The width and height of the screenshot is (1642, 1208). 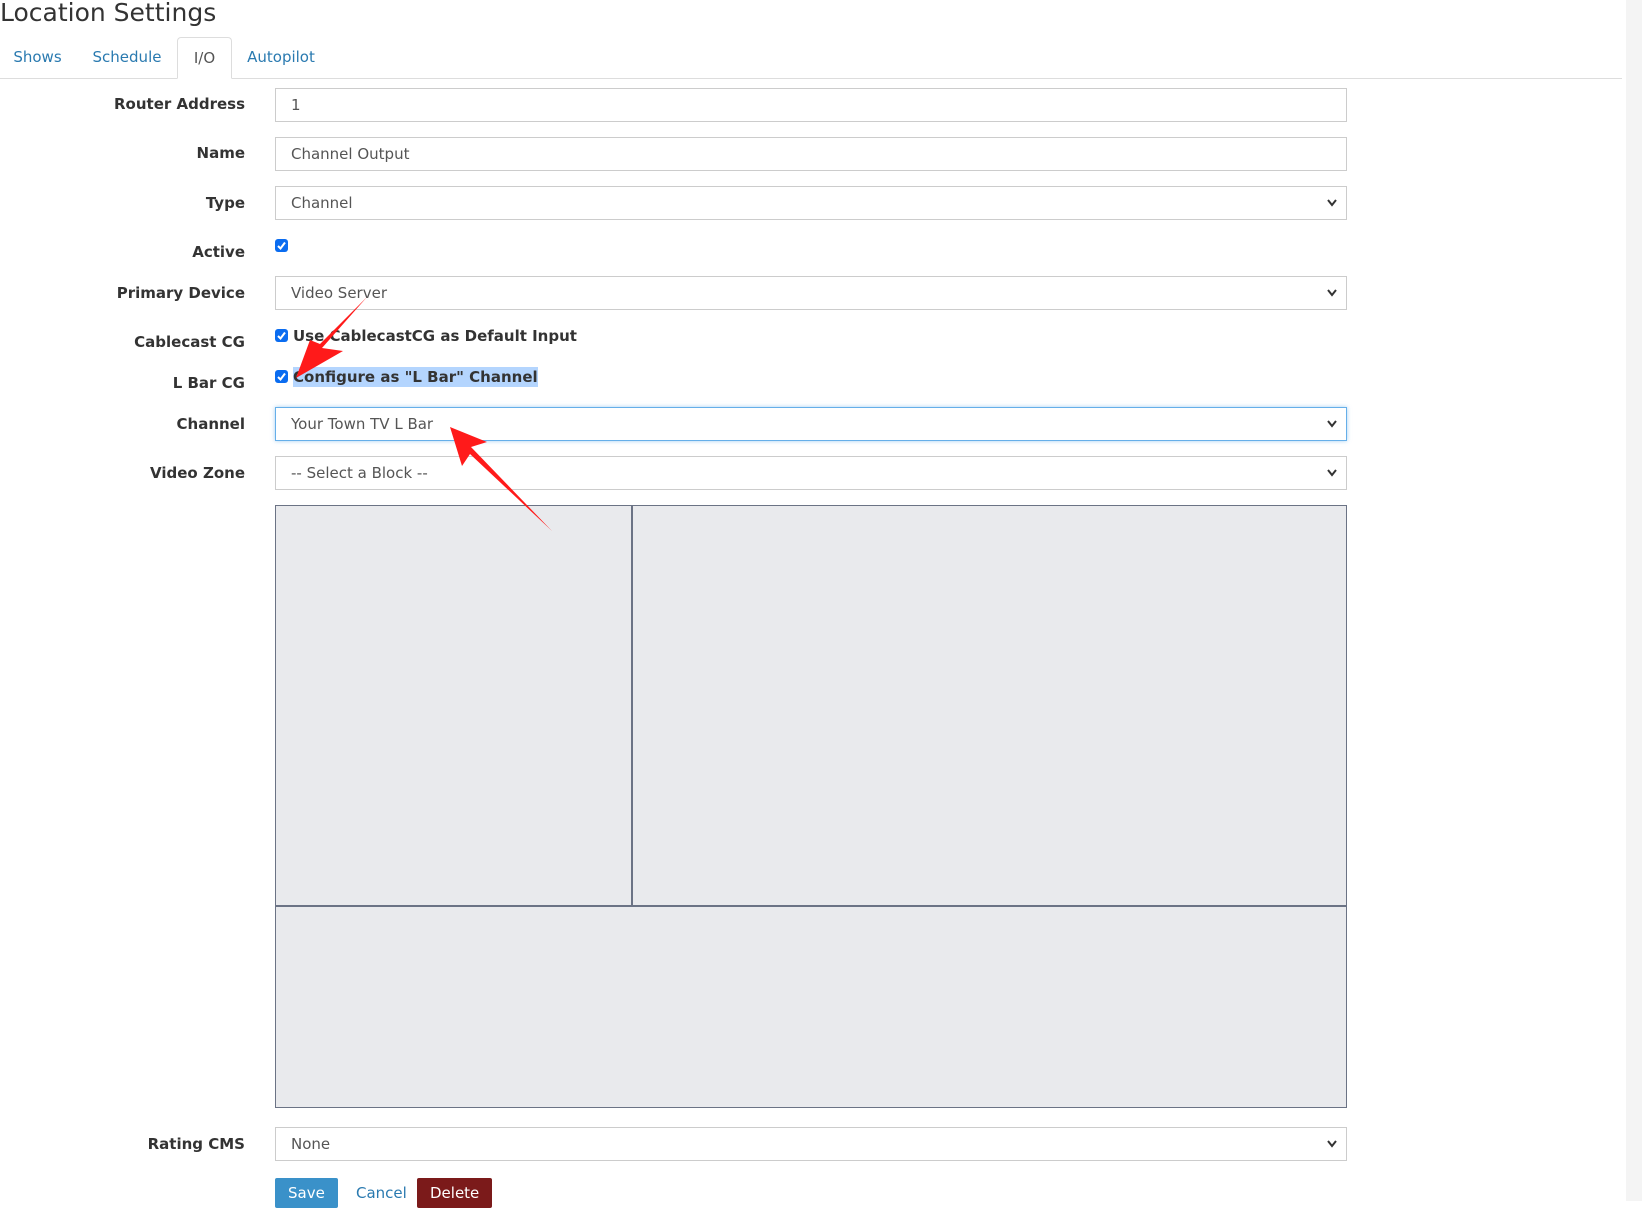 What do you see at coordinates (381, 1193) in the screenshot?
I see `cancel-button: Cancel` at bounding box center [381, 1193].